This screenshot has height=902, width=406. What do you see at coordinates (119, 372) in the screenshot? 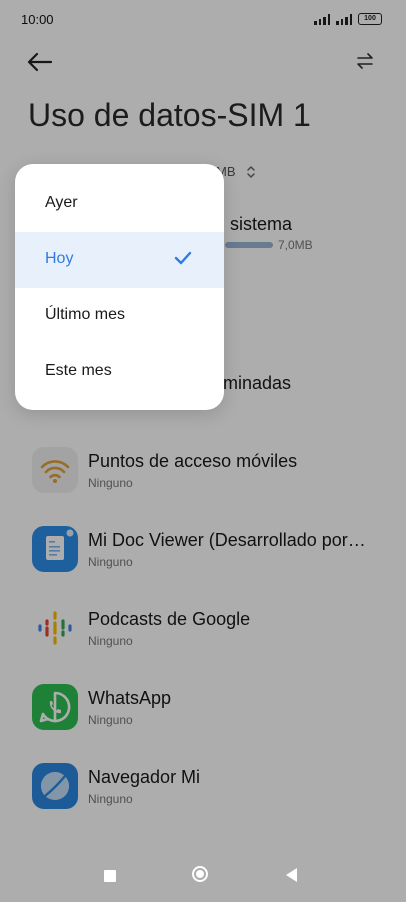
I see `dropdown-item-este-mes: Este mes` at bounding box center [119, 372].